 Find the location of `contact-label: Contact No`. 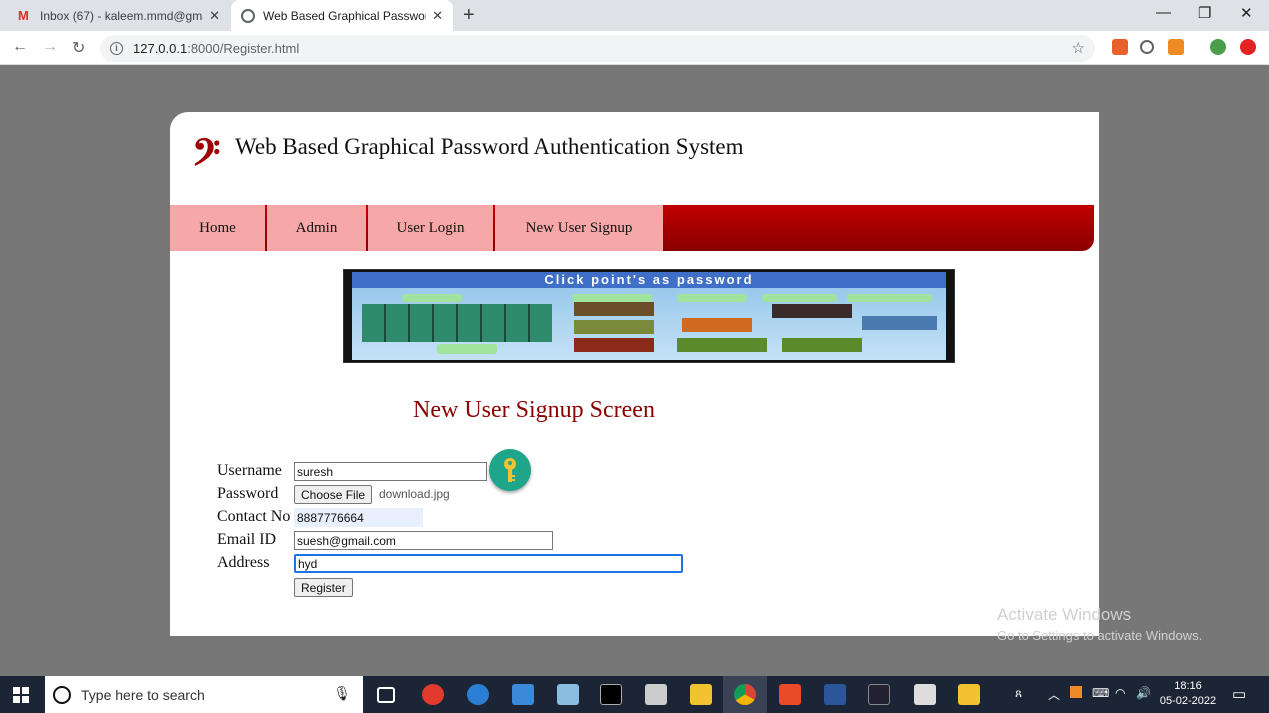

contact-label: Contact No is located at coordinates (254, 516).